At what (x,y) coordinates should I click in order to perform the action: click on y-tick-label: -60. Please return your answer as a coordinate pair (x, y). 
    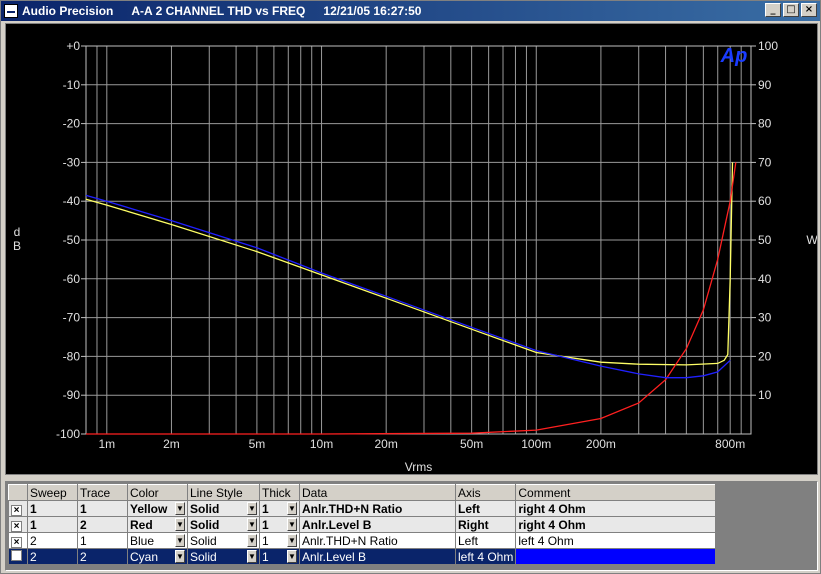
    Looking at the image, I should click on (72, 279).